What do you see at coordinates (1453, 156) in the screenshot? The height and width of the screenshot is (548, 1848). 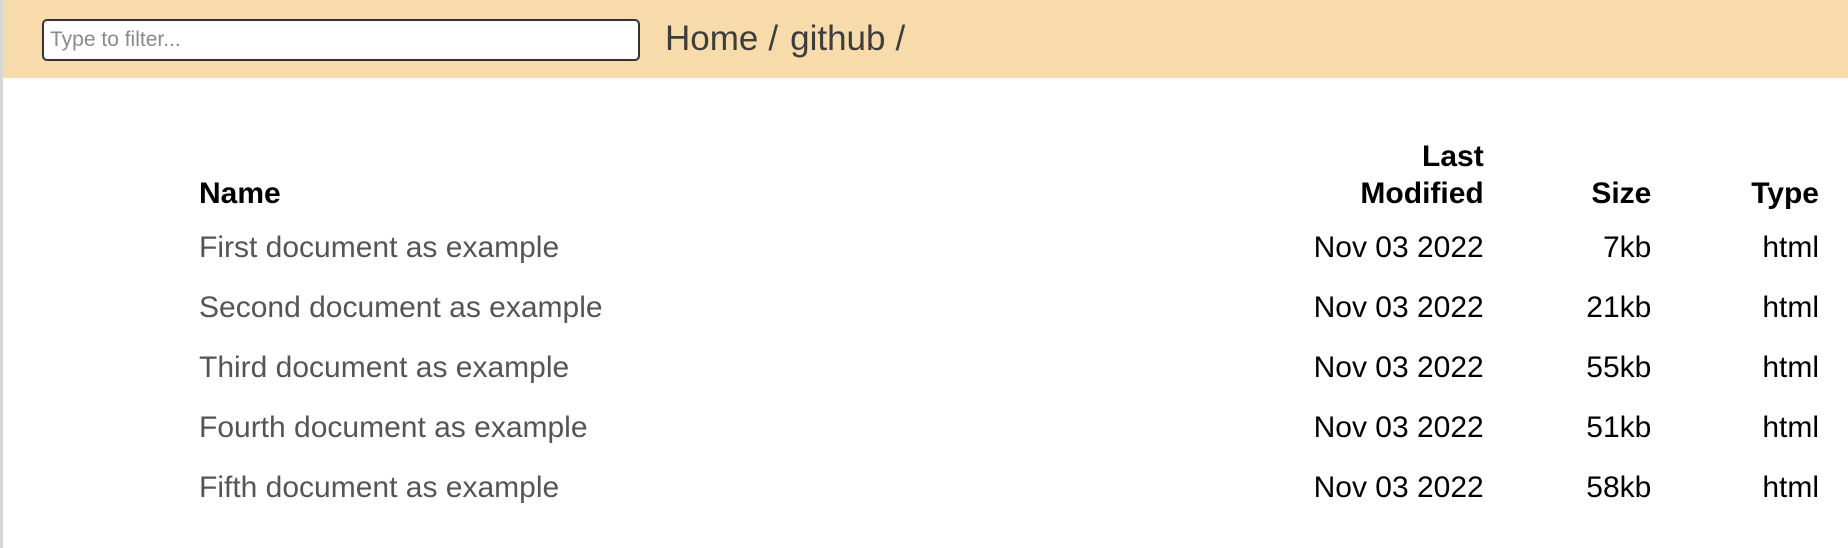 I see `column-header-last-modified-line1: Last` at bounding box center [1453, 156].